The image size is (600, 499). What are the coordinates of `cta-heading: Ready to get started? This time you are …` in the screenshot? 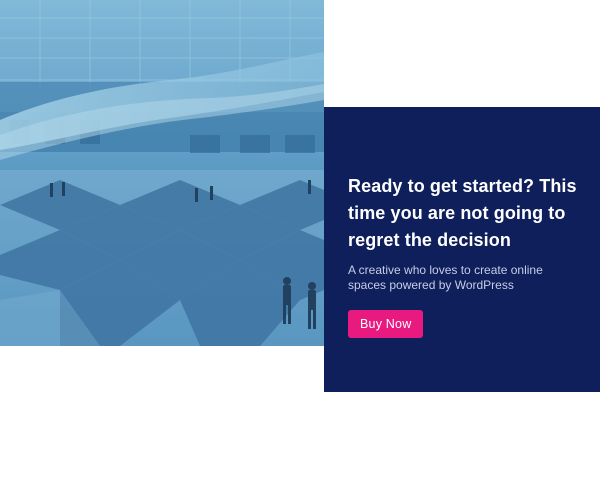 It's located at (462, 213).